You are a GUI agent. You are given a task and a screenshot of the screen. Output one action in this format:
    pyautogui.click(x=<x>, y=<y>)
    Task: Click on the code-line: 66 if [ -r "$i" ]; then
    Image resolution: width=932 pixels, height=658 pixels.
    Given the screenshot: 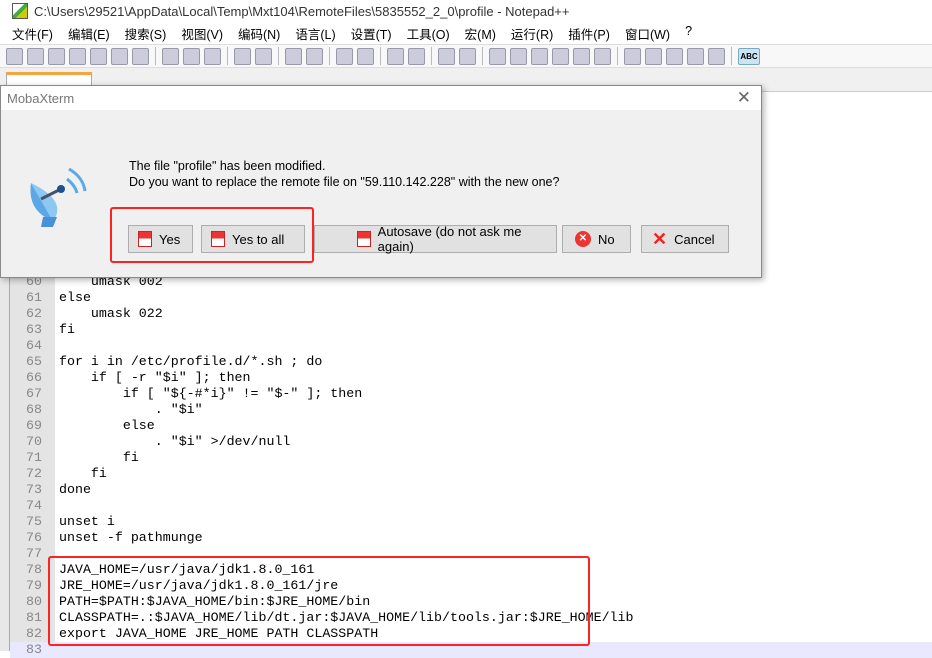 What is the action you would take?
    pyautogui.click(x=471, y=378)
    